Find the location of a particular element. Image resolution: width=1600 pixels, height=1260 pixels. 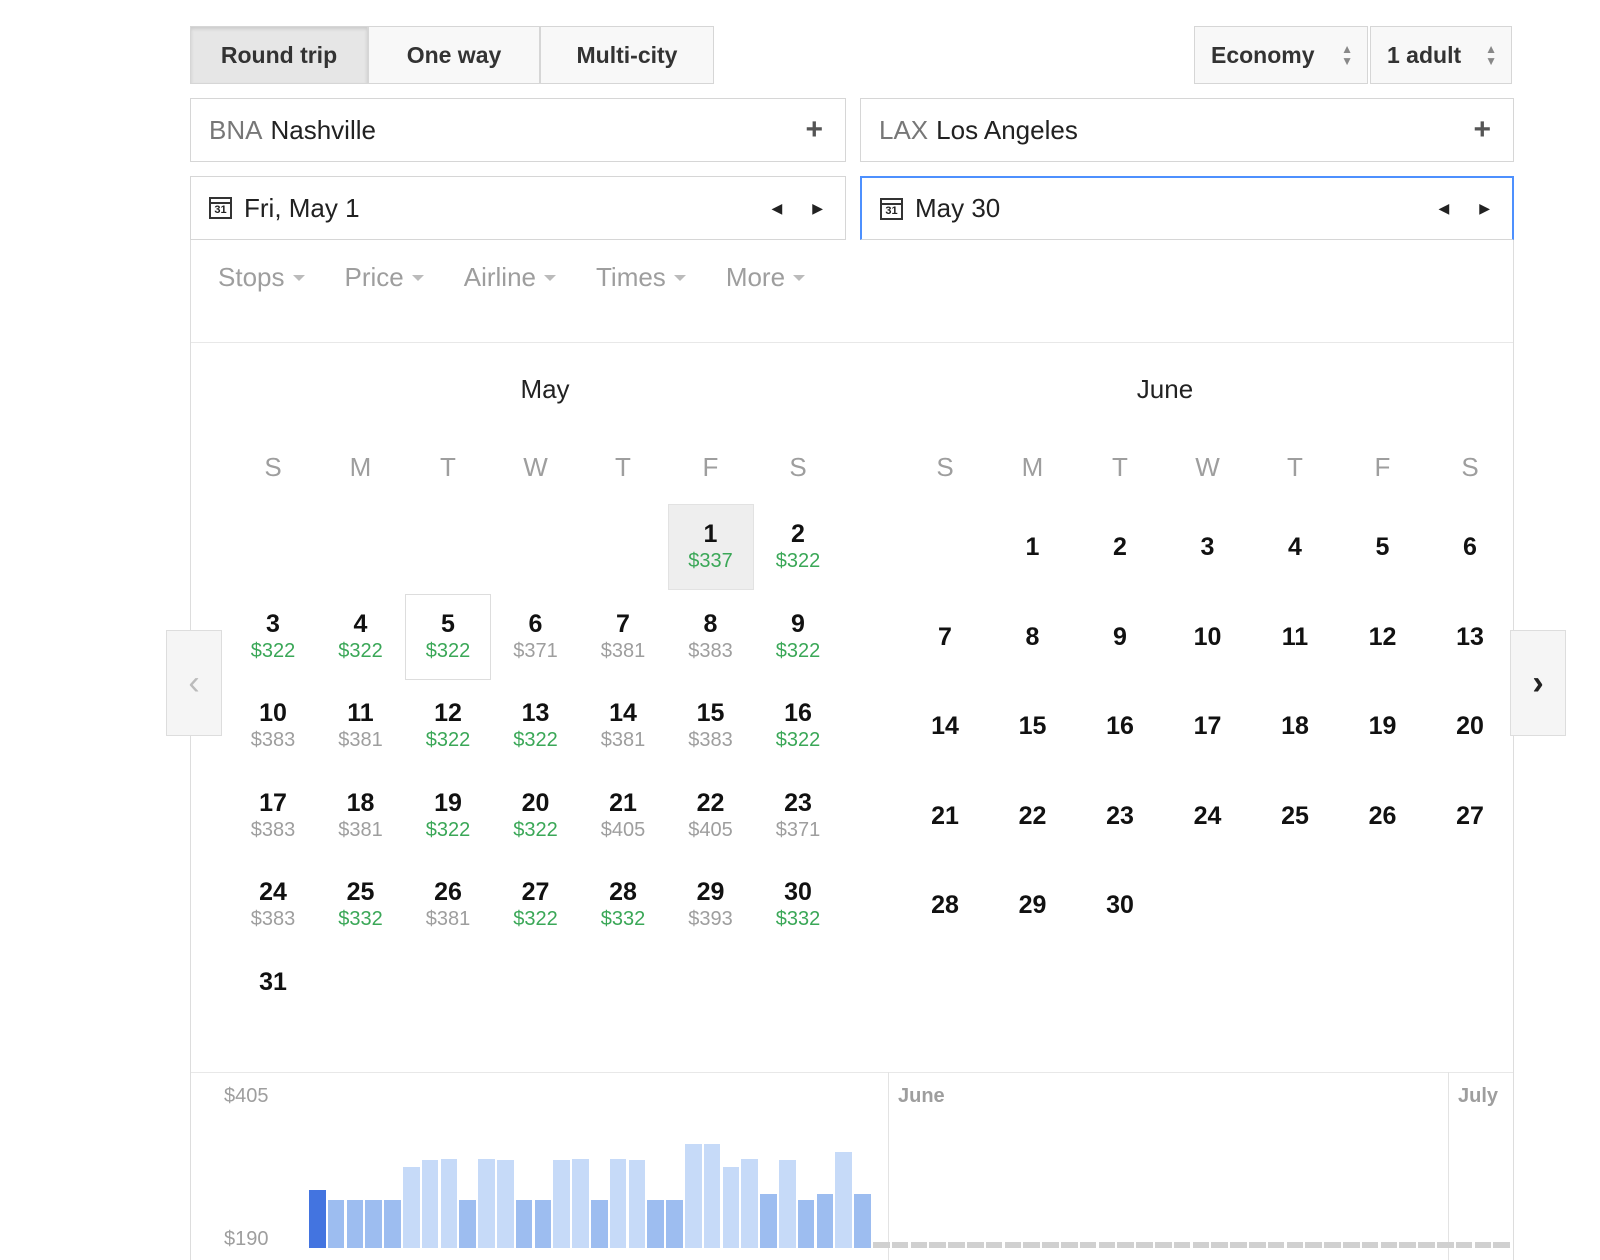

calendar-day: 2 is located at coordinates (1120, 547).